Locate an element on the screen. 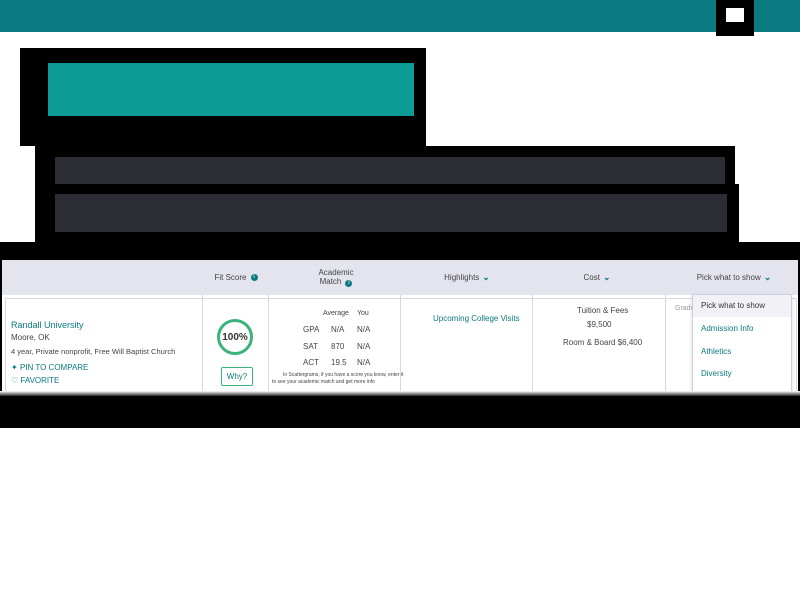 The width and height of the screenshot is (800, 600). academic-act-average: 19.5 is located at coordinates (339, 362).